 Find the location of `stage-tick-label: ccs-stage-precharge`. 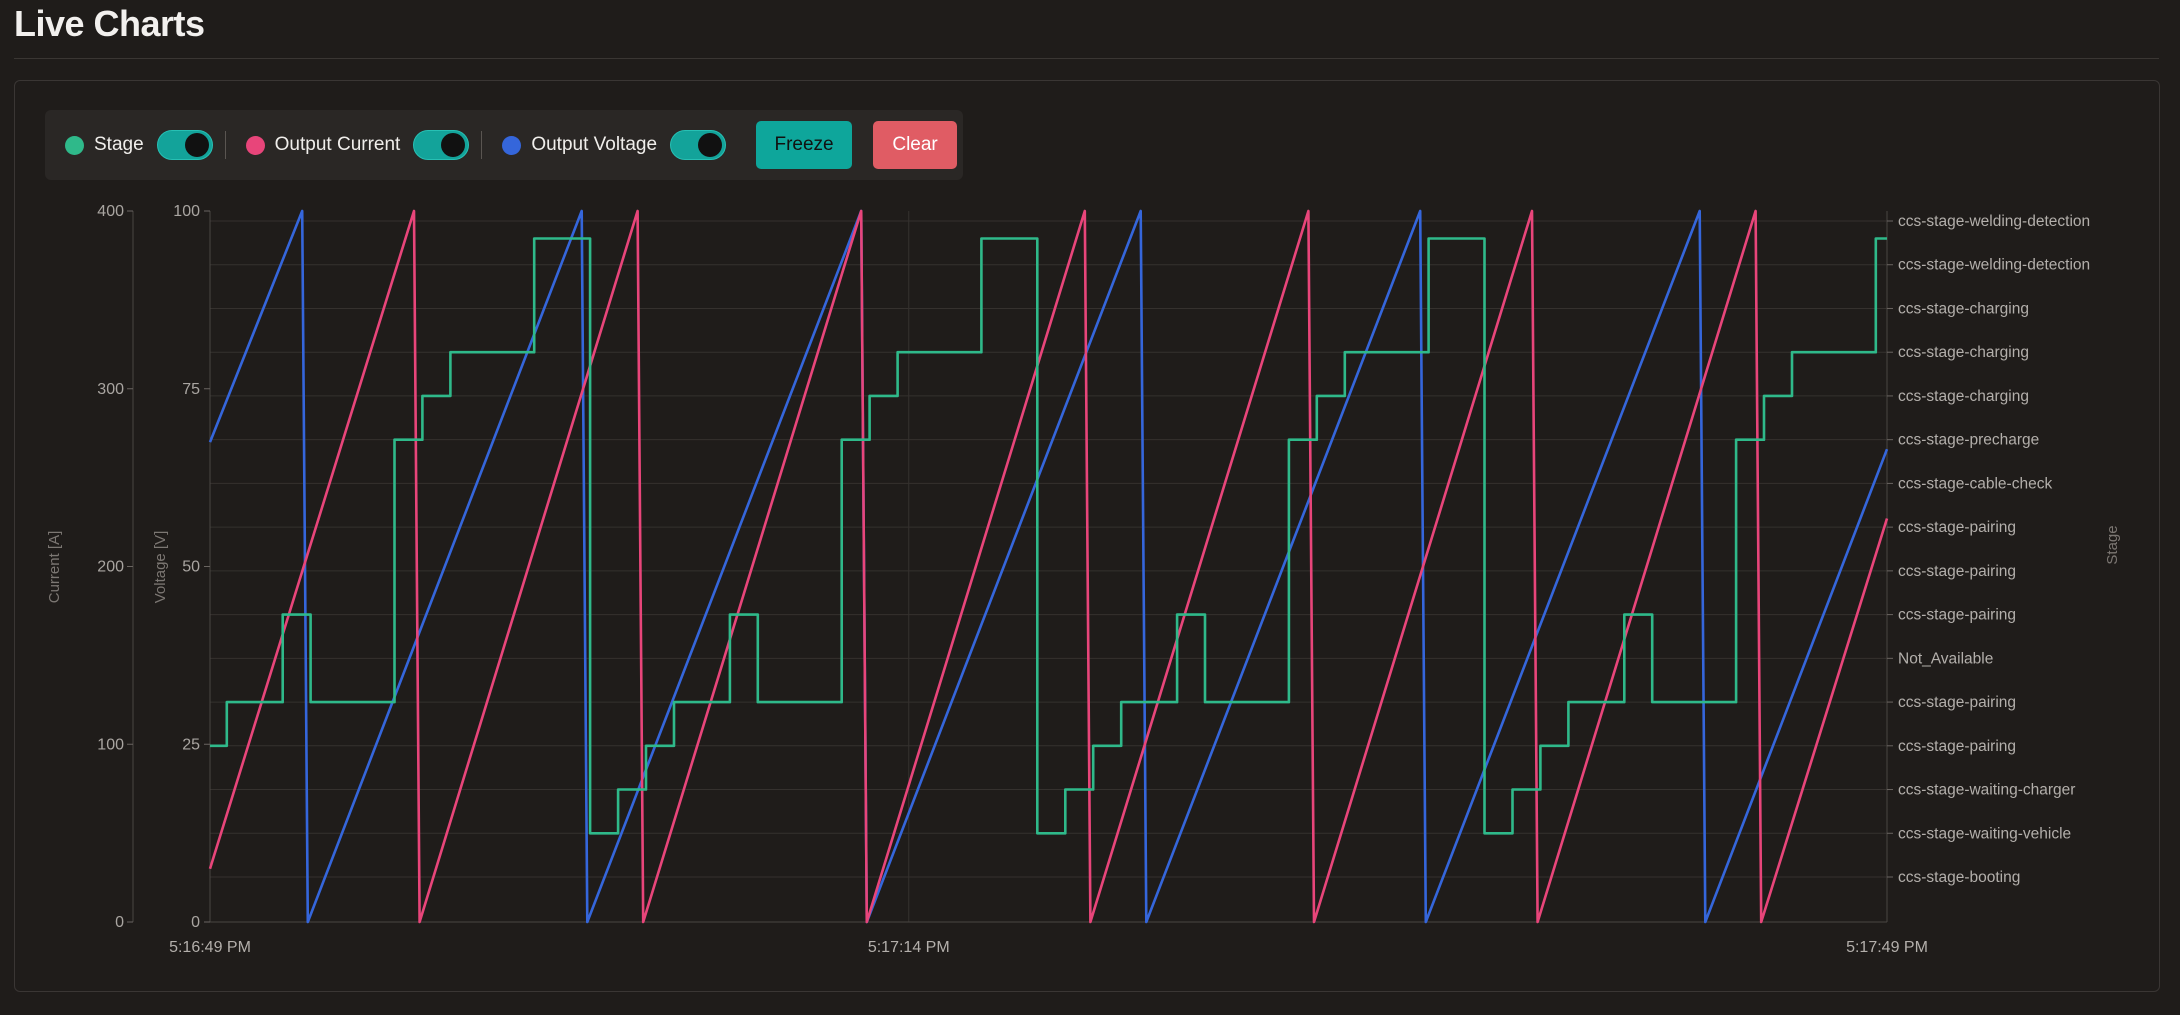

stage-tick-label: ccs-stage-precharge is located at coordinates (1968, 440).